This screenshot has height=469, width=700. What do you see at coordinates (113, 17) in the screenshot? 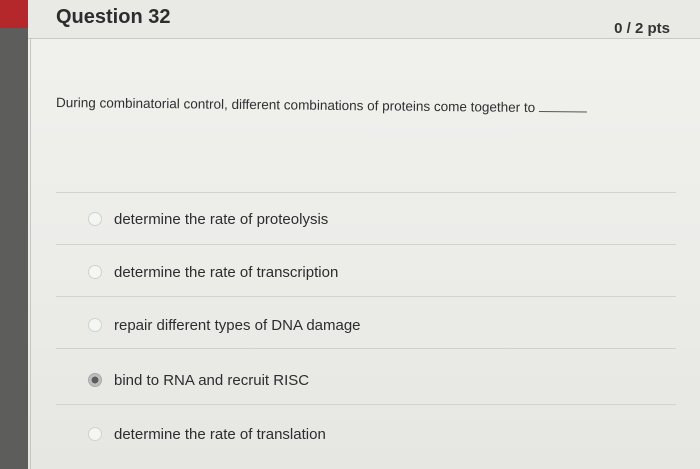
I see `question-title: Question 32` at bounding box center [113, 17].